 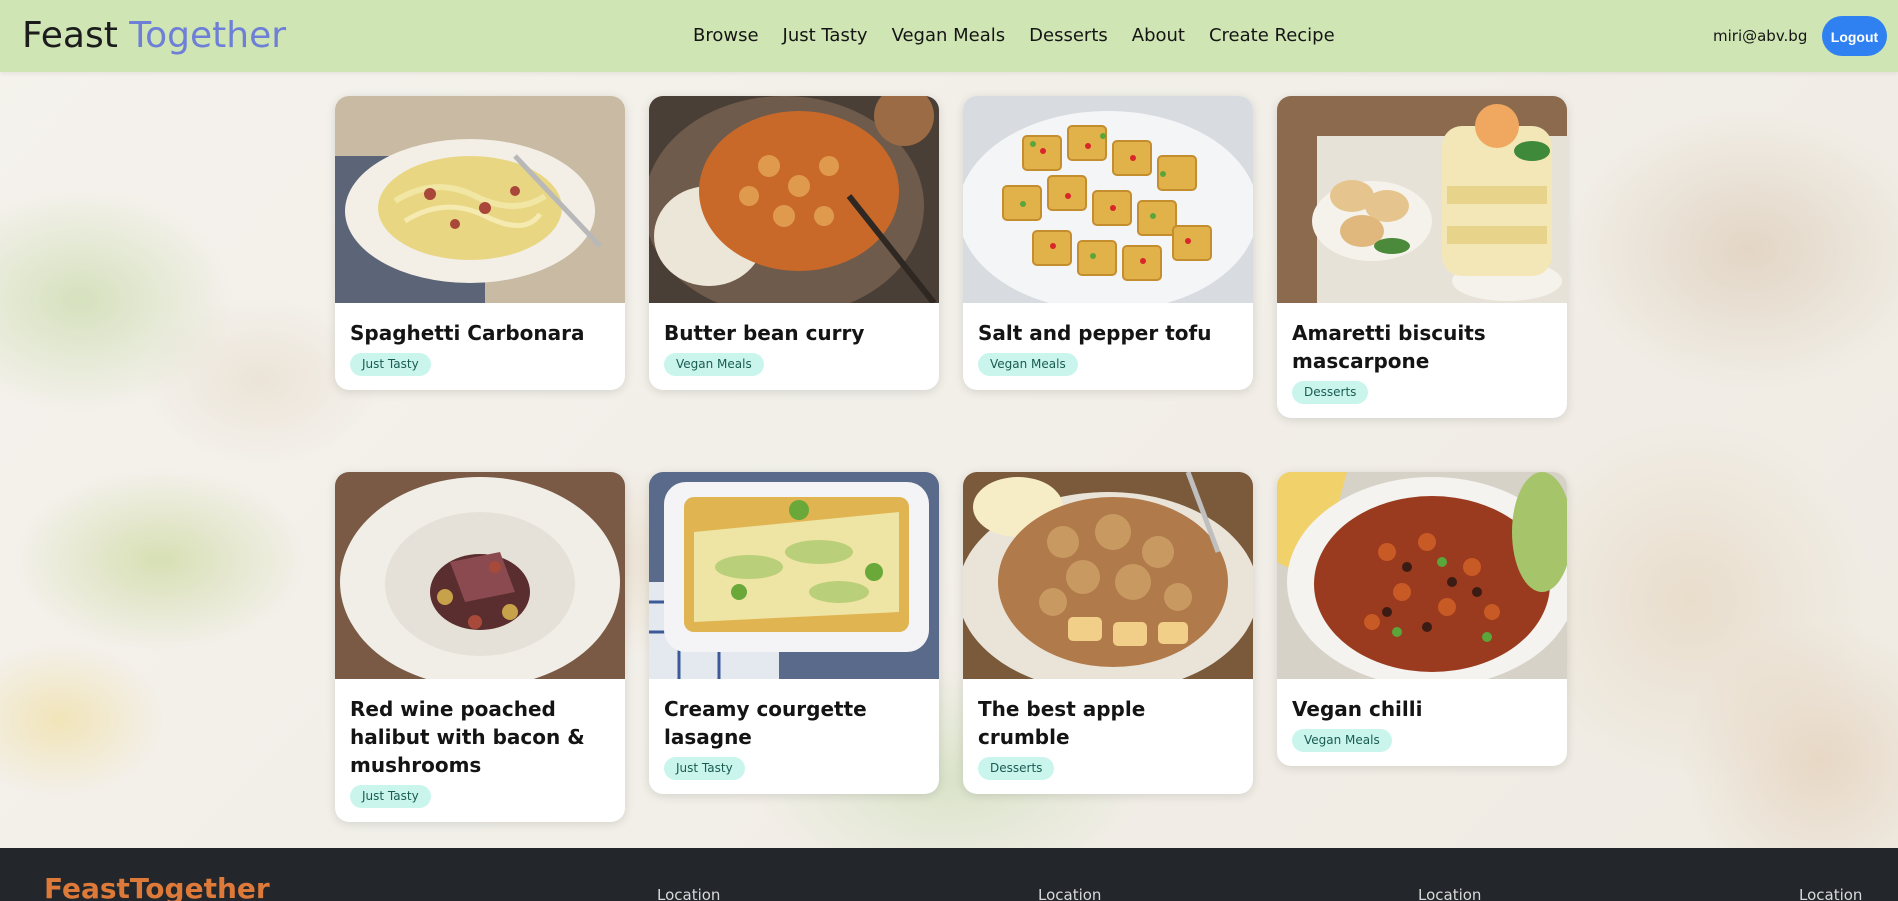 I want to click on recipe-card: Creamy courgette lasagne Just Tasty, so click(x=794, y=633).